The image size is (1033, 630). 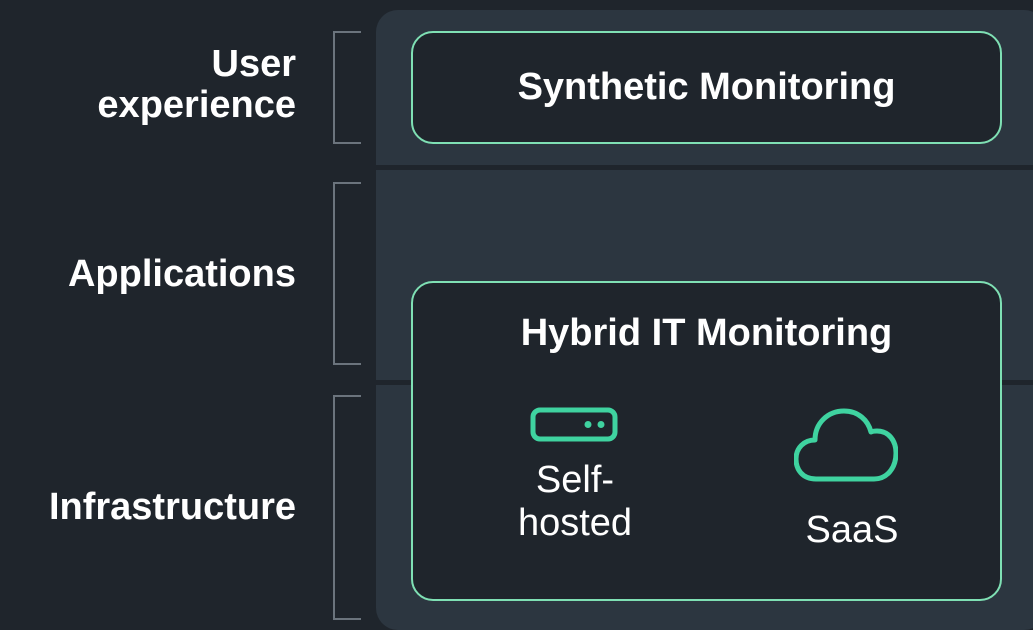 I want to click on server-icon, so click(x=574, y=424).